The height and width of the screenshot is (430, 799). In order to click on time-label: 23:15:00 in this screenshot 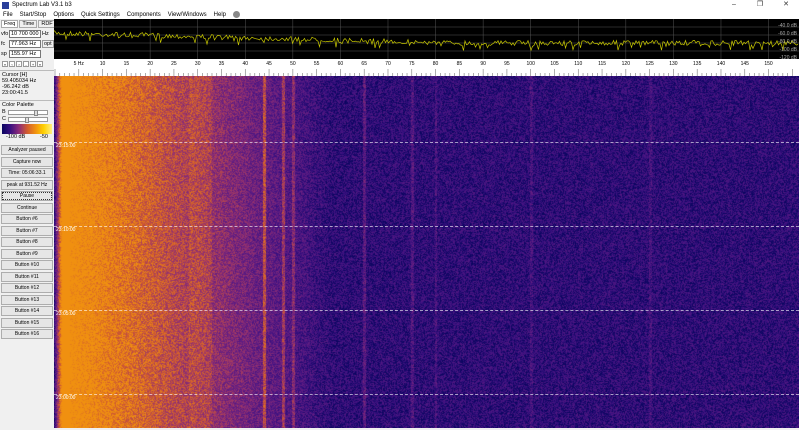, I will do `click(66, 146)`.